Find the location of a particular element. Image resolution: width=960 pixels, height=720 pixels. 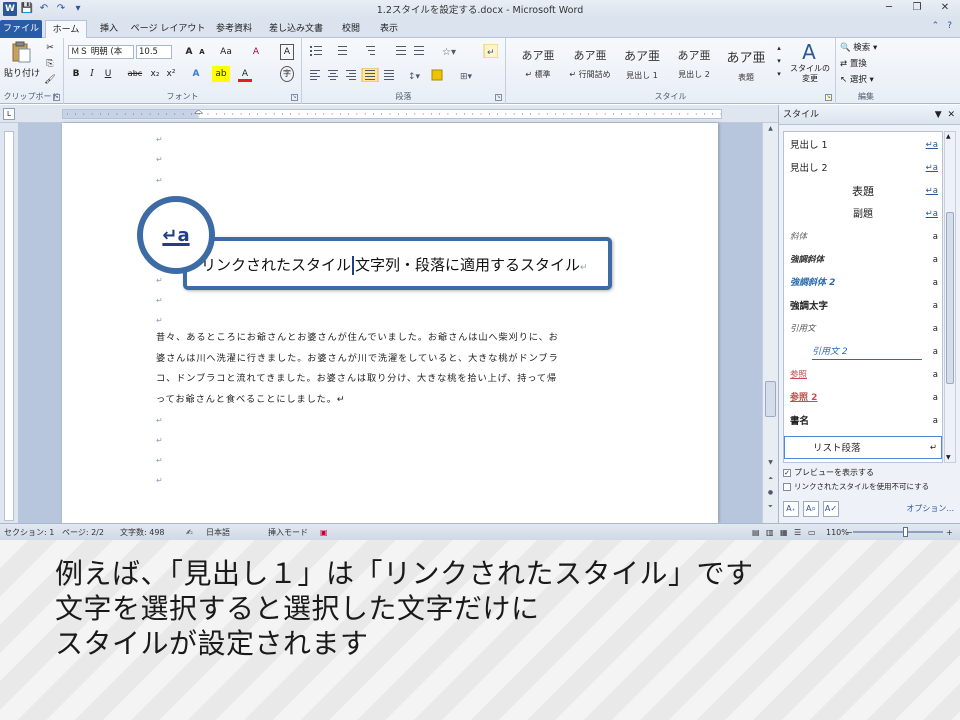

text-effects-button: A is located at coordinates (196, 74).